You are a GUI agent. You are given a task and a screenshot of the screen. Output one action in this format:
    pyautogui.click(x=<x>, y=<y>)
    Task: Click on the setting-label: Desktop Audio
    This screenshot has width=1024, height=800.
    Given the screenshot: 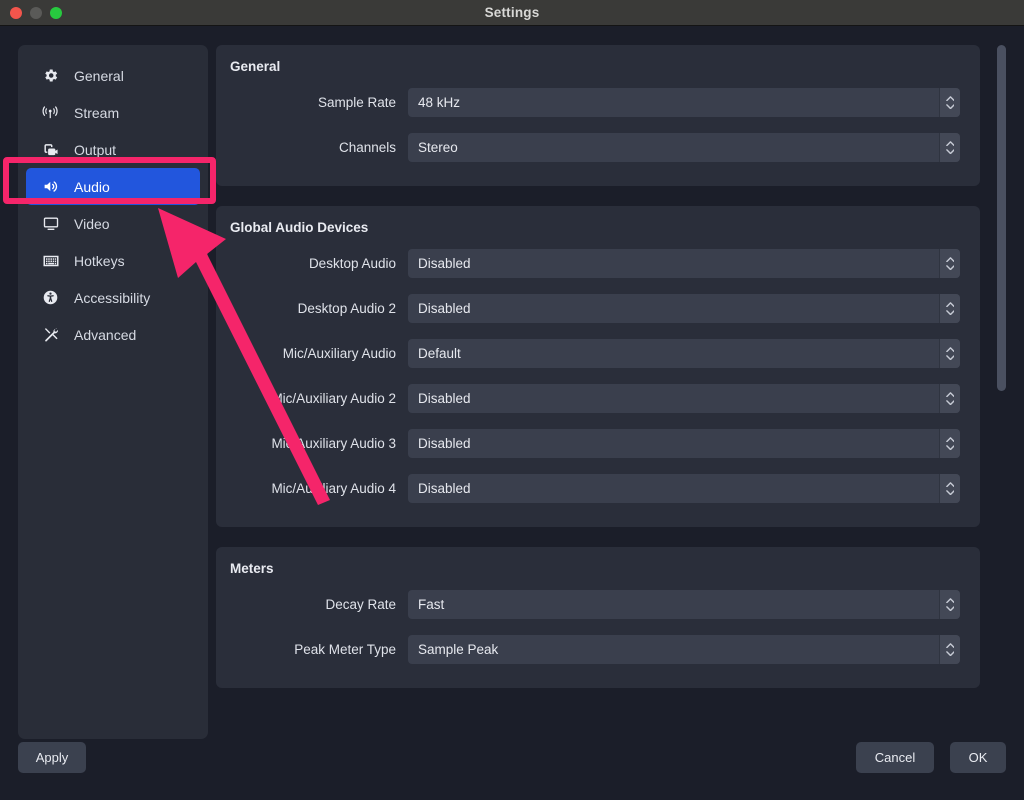 What is the action you would take?
    pyautogui.click(x=352, y=263)
    